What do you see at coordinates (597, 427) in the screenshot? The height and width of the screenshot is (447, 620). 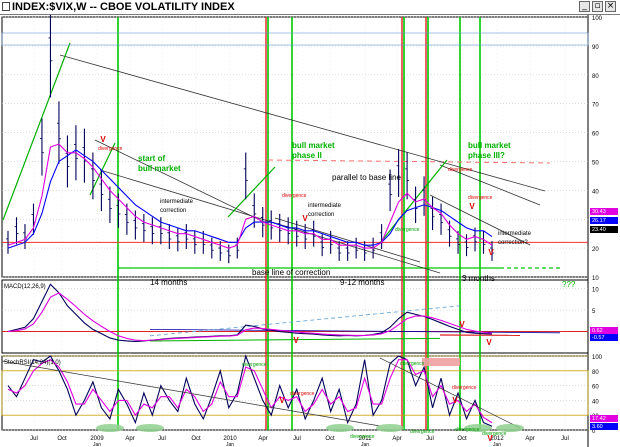 I see `stoch-readout: 3.60` at bounding box center [597, 427].